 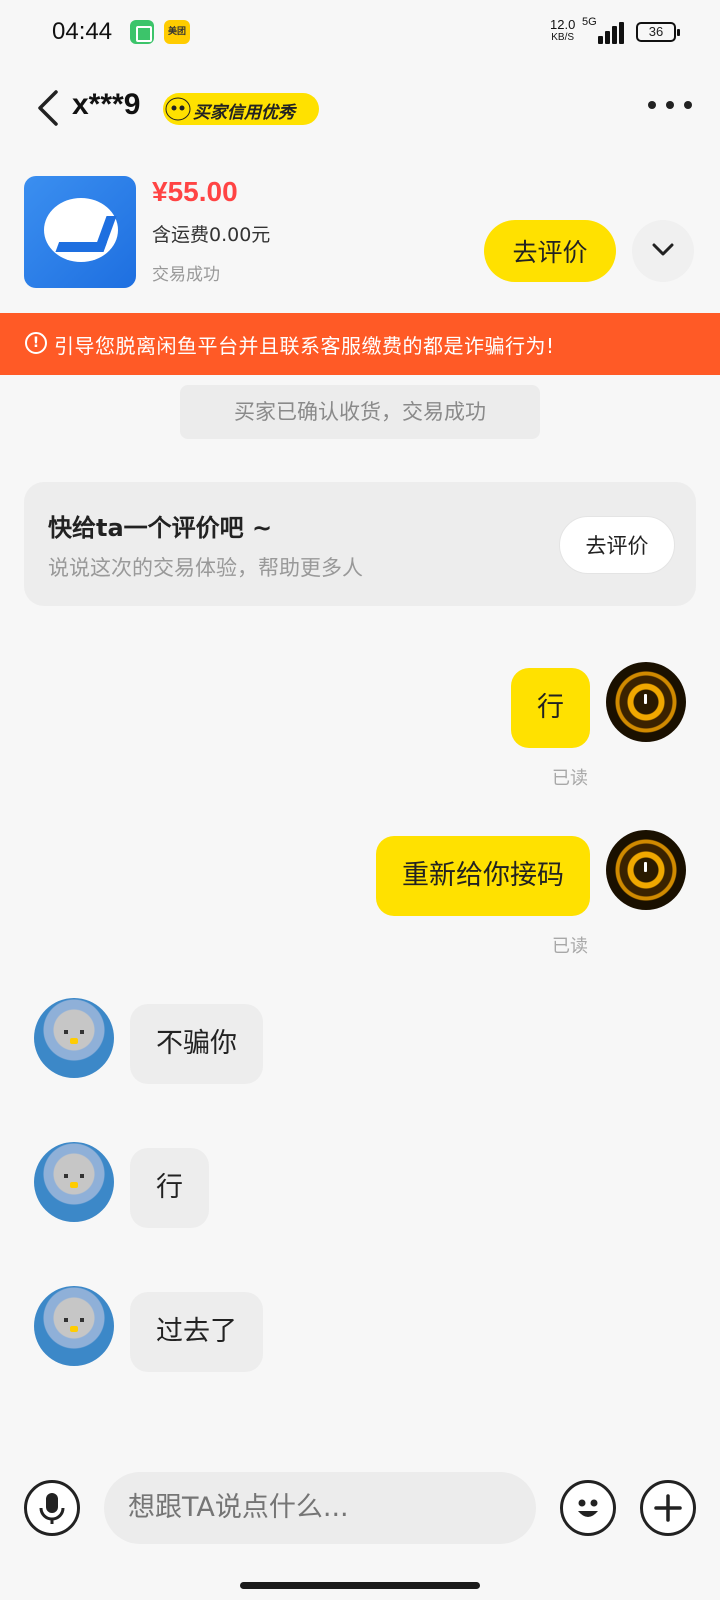 What do you see at coordinates (244, 113) in the screenshot?
I see `credit-badge-label: 买家信用优秀` at bounding box center [244, 113].